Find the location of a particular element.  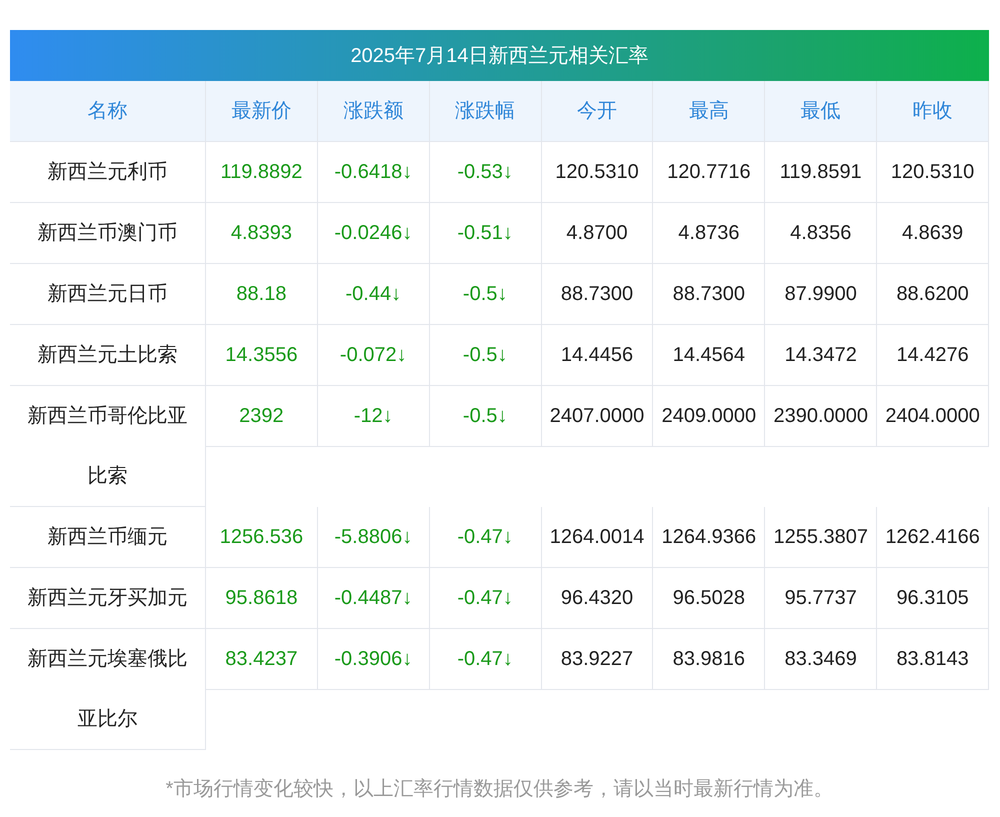

table-cell: 1256.536 is located at coordinates (262, 537).